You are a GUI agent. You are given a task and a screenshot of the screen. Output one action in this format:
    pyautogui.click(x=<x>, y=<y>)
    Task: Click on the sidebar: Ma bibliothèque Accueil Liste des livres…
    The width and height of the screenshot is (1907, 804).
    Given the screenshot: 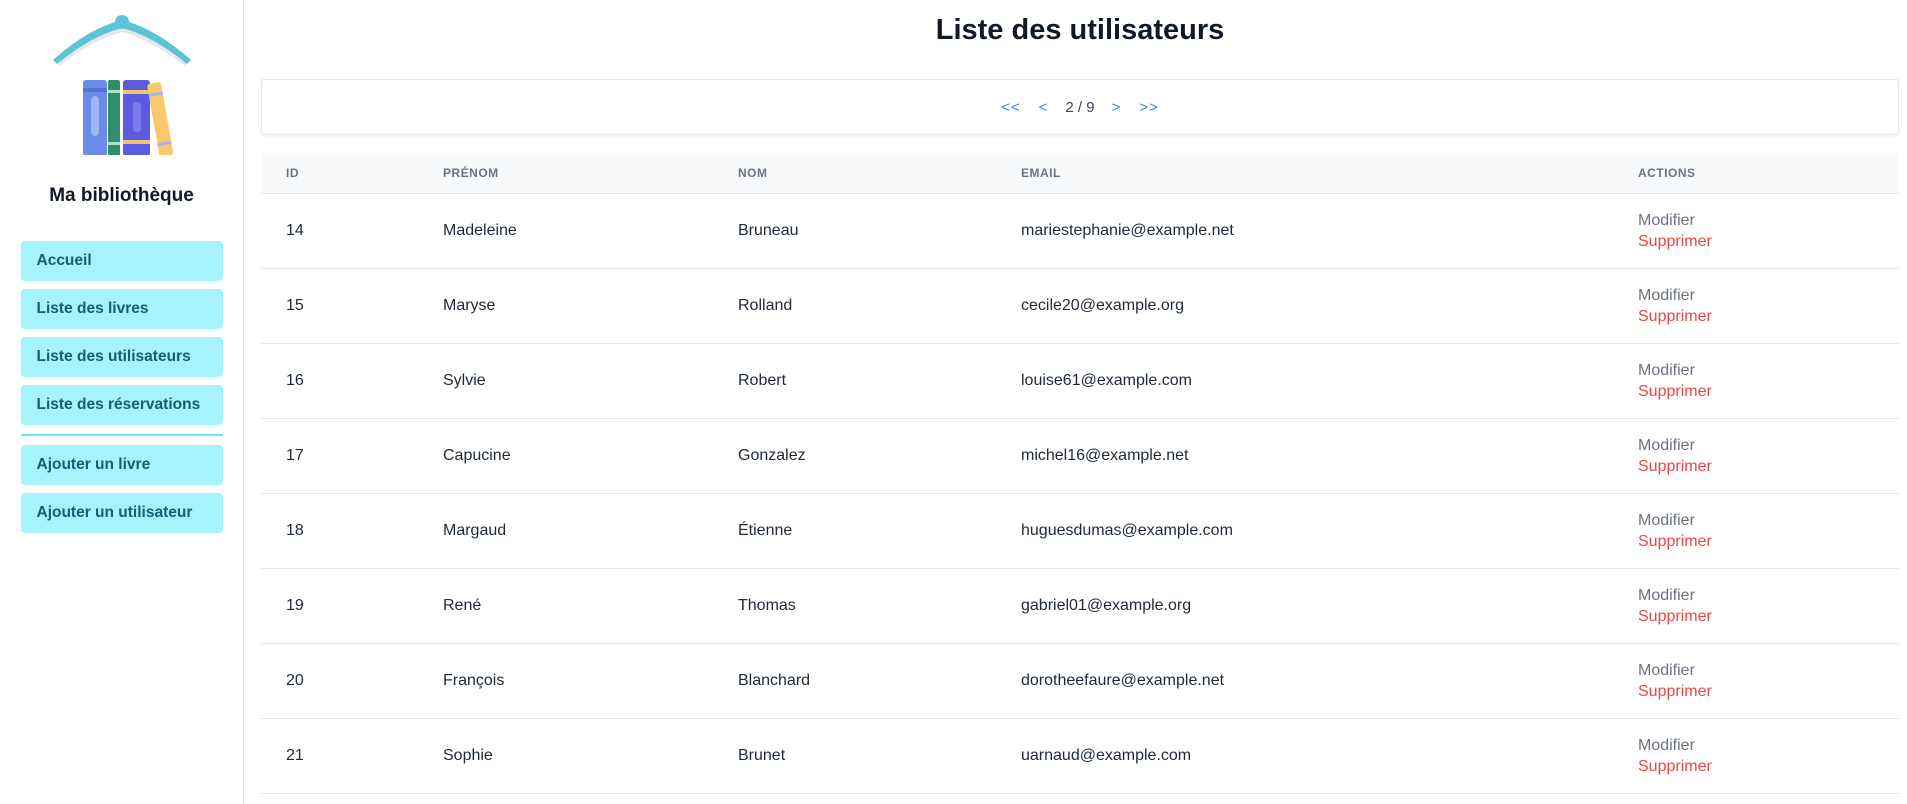 What is the action you would take?
    pyautogui.click(x=122, y=402)
    